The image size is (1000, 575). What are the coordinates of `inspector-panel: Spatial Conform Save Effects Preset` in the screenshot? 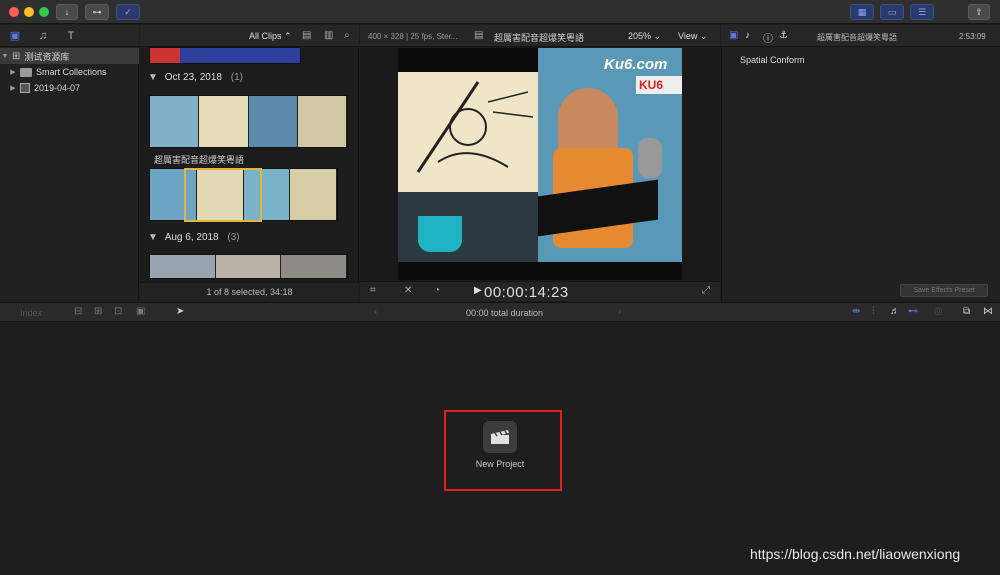 It's located at (860, 174).